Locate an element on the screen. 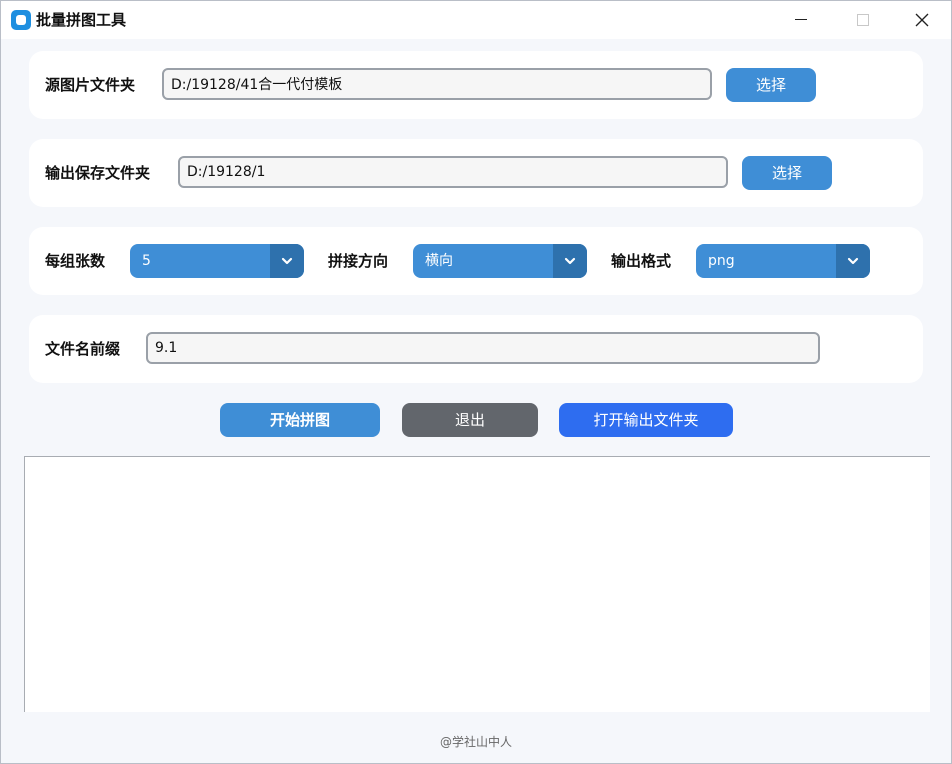 Image resolution: width=952 pixels, height=764 pixels. window-title: 批量拼图工具 is located at coordinates (81, 20).